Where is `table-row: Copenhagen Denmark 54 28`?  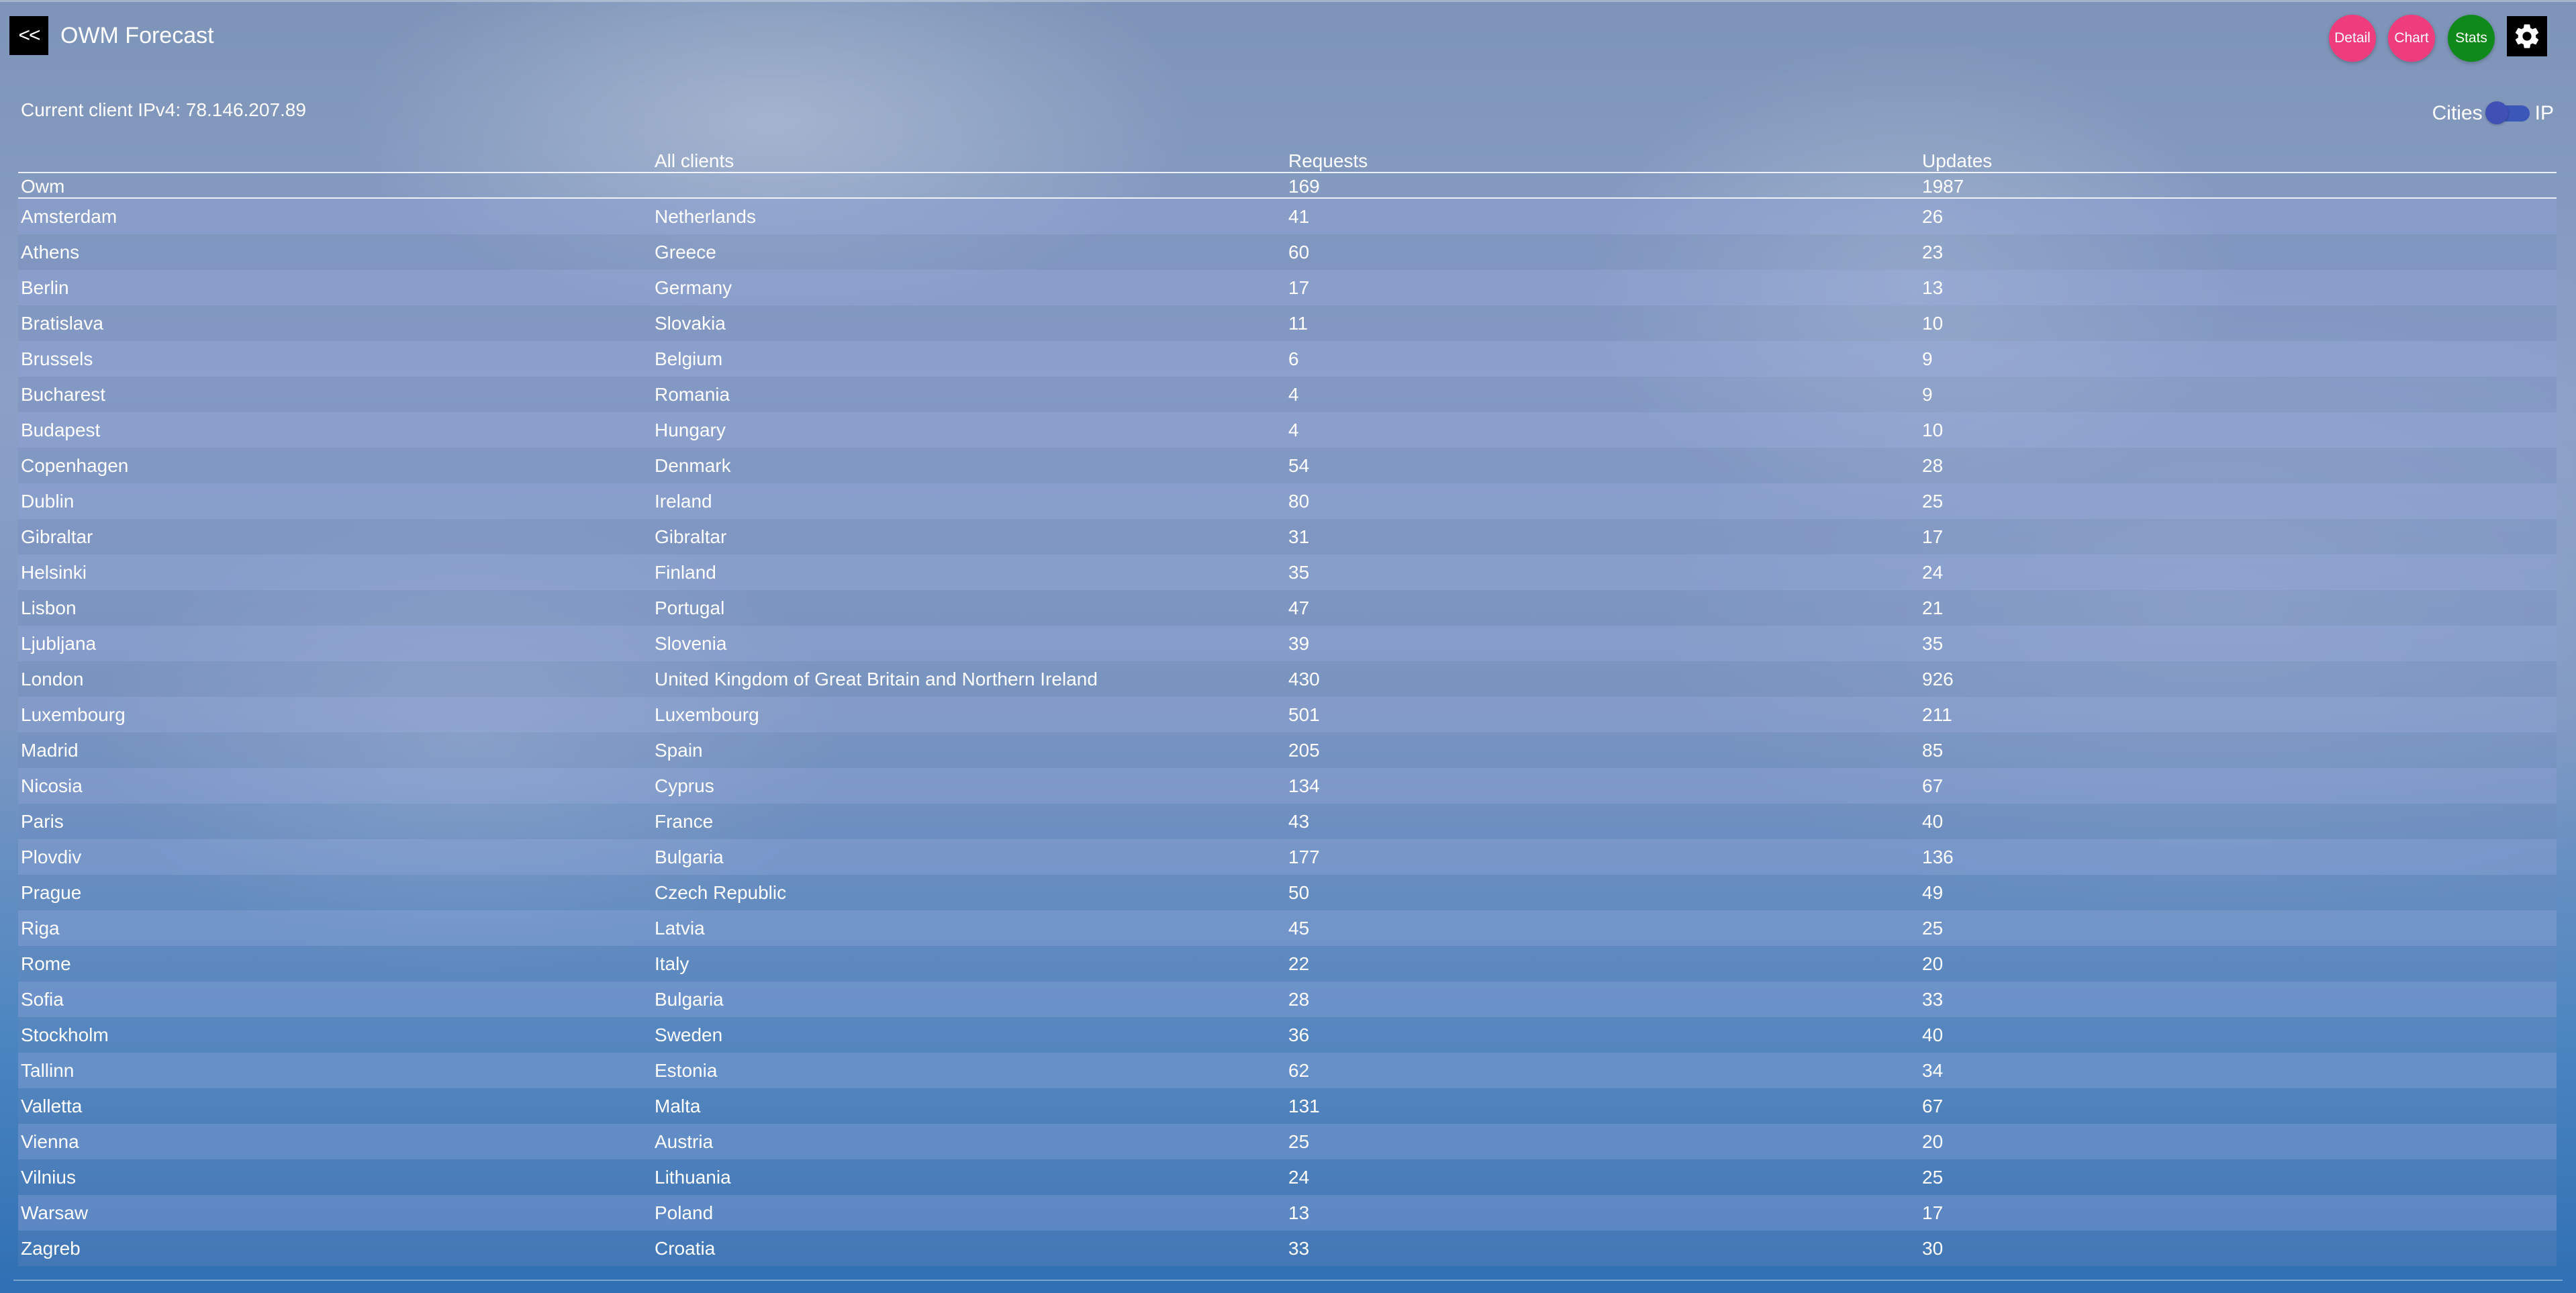 table-row: Copenhagen Denmark 54 28 is located at coordinates (1287, 466).